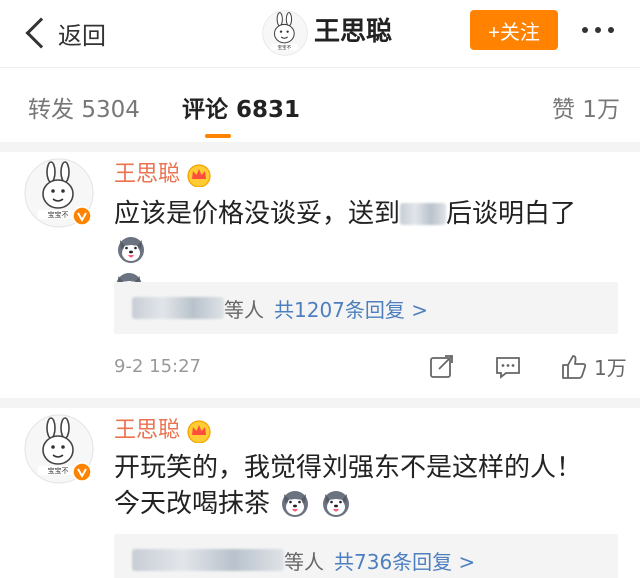  I want to click on tab-comments: 评论 6831, so click(241, 107).